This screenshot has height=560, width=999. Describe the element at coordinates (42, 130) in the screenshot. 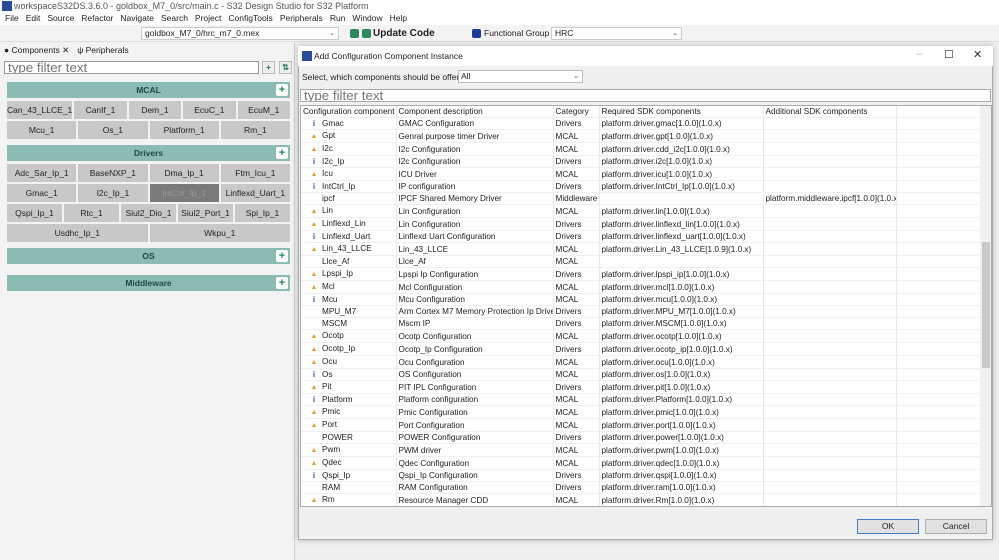

I see `component-button: Mcu_1` at that location.